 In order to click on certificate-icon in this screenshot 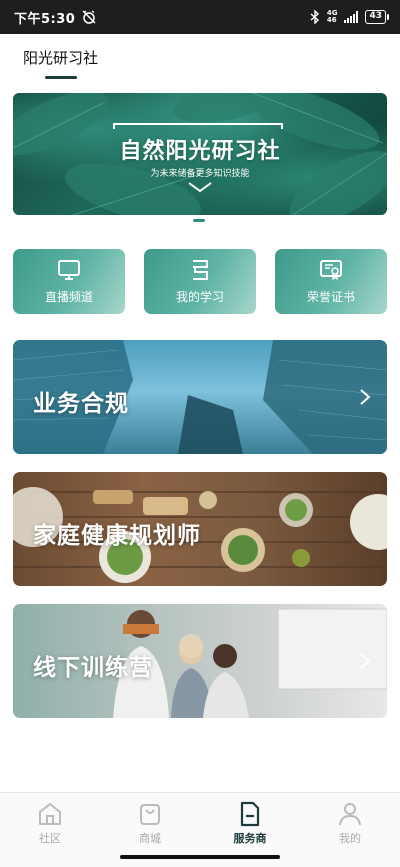, I will do `click(331, 270)`.